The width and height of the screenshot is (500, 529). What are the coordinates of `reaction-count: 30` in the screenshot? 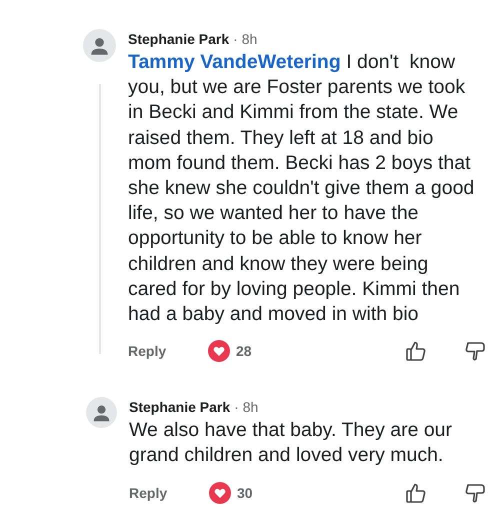 It's located at (245, 492).